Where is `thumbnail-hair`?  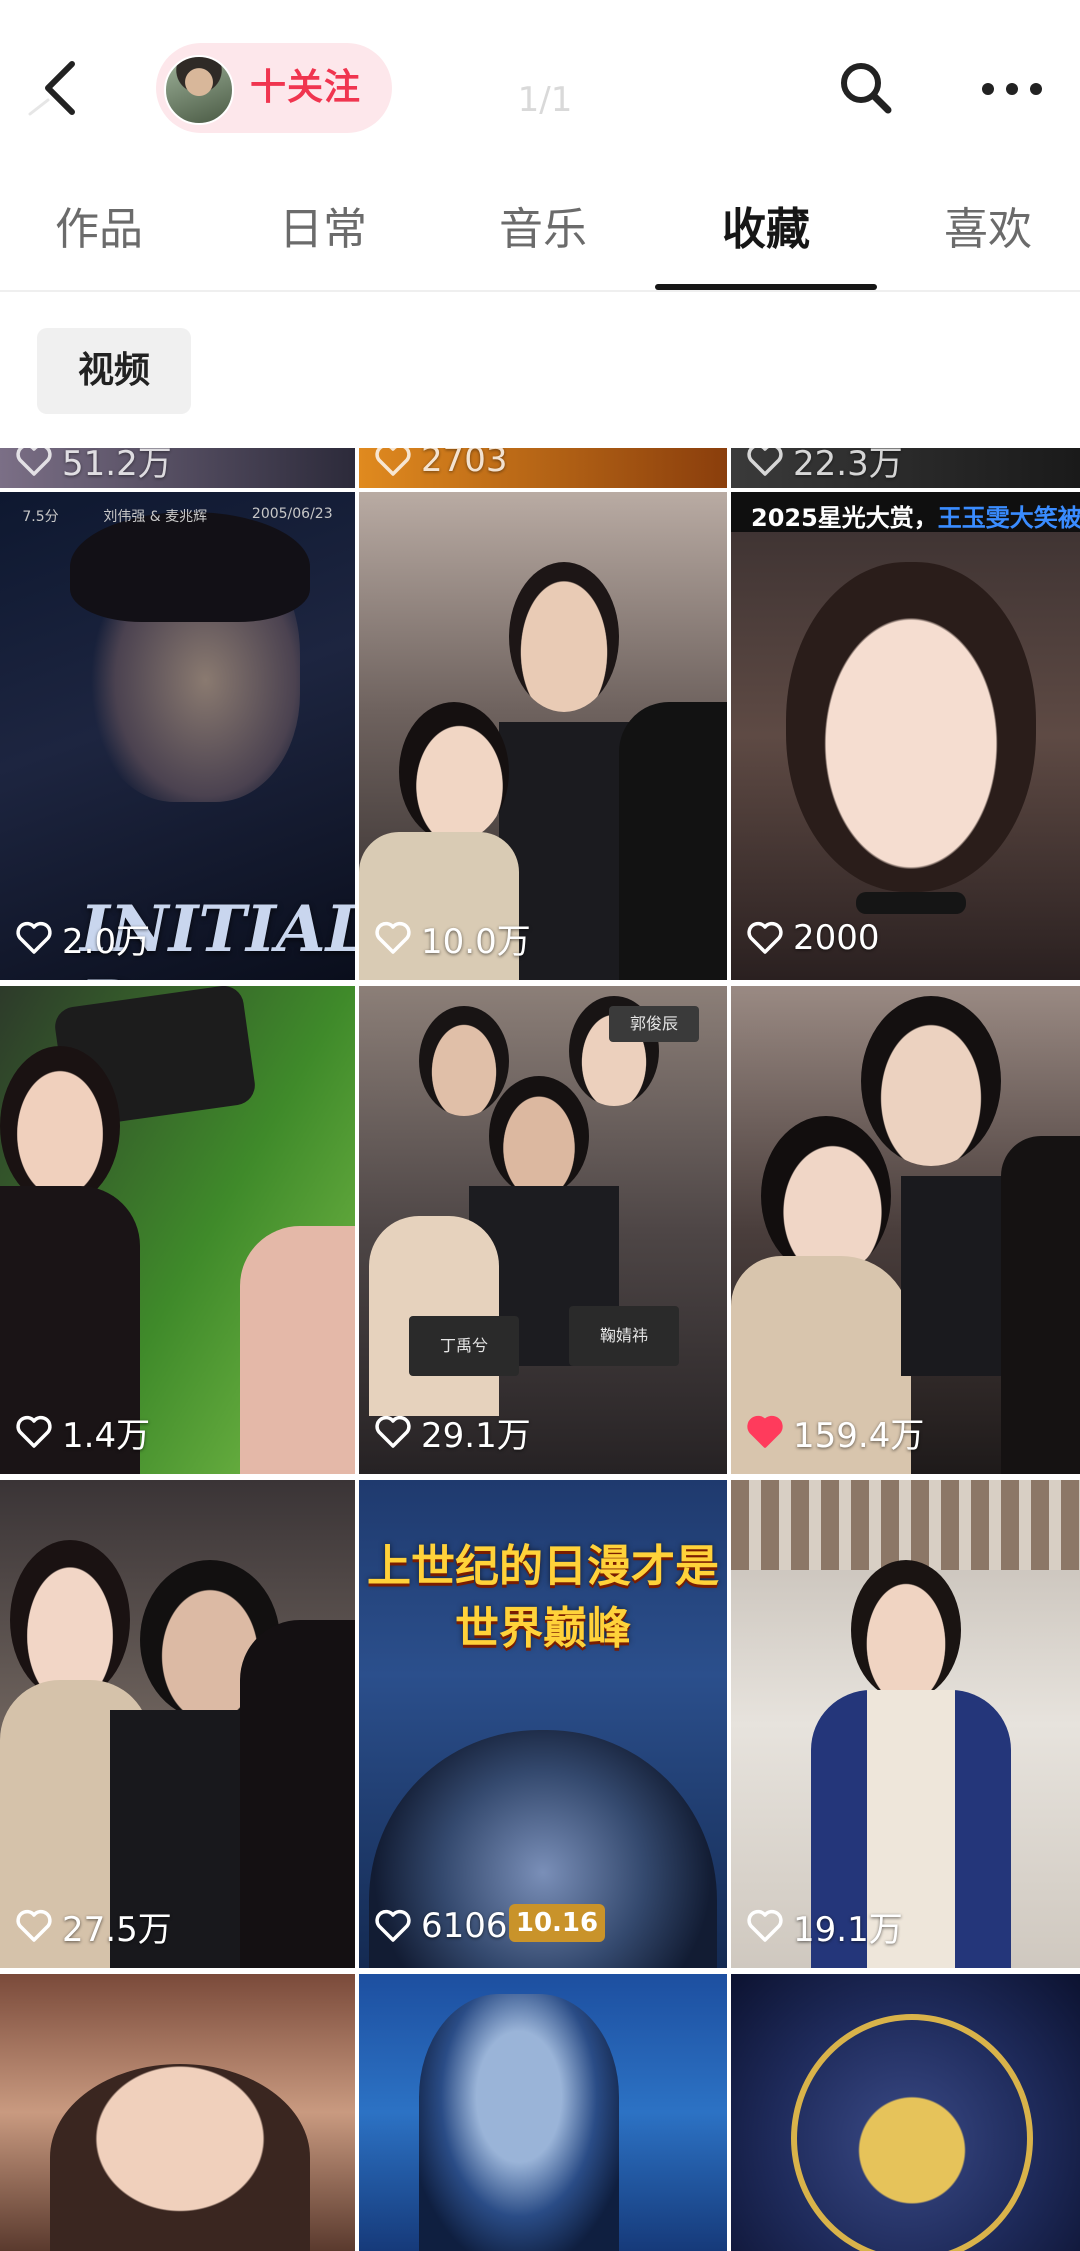 thumbnail-hair is located at coordinates (190, 567).